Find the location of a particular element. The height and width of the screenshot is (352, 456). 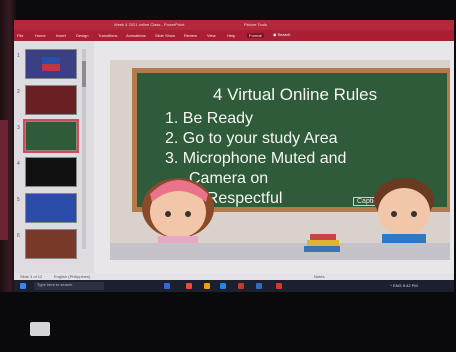

tab-format: Format is located at coordinates (255, 35).